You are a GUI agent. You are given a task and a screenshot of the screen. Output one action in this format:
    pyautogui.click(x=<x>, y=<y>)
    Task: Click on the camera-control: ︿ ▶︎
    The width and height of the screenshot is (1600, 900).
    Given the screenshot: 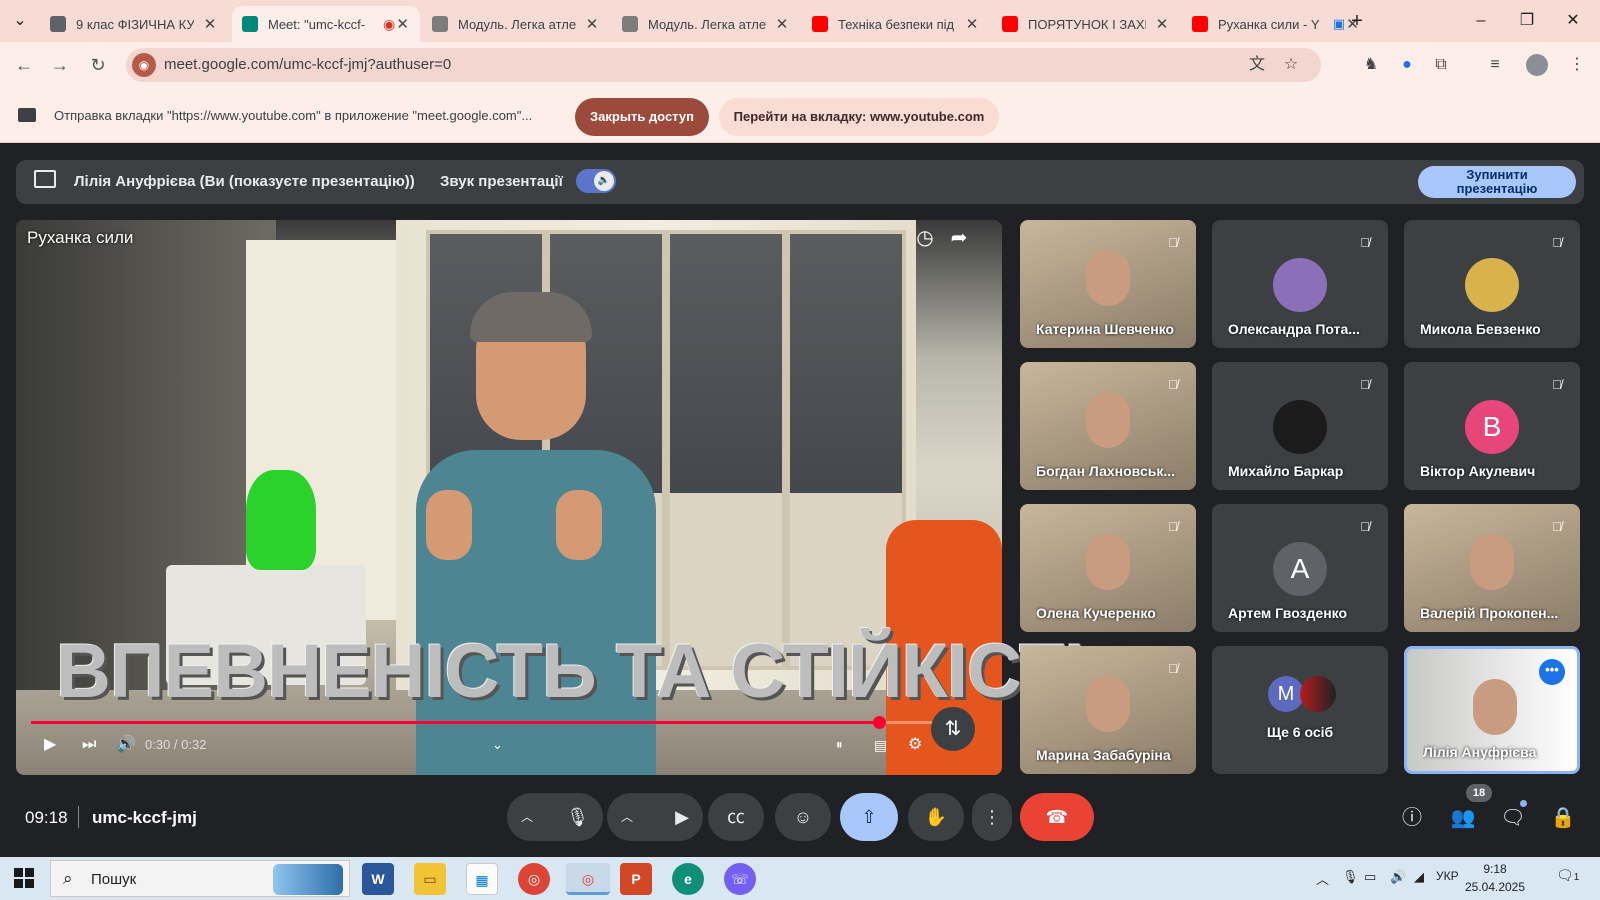 What is the action you would take?
    pyautogui.click(x=655, y=817)
    